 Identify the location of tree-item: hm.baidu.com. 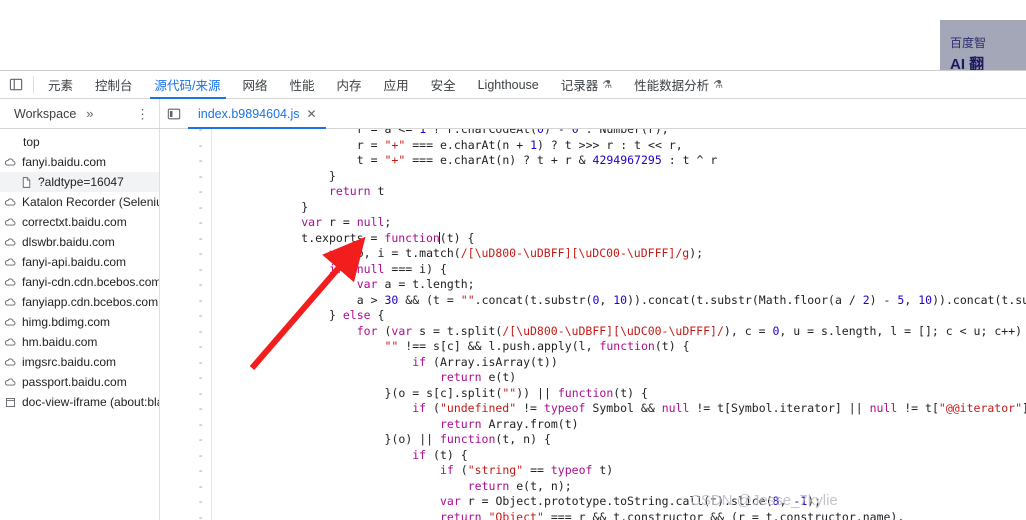
(79, 342).